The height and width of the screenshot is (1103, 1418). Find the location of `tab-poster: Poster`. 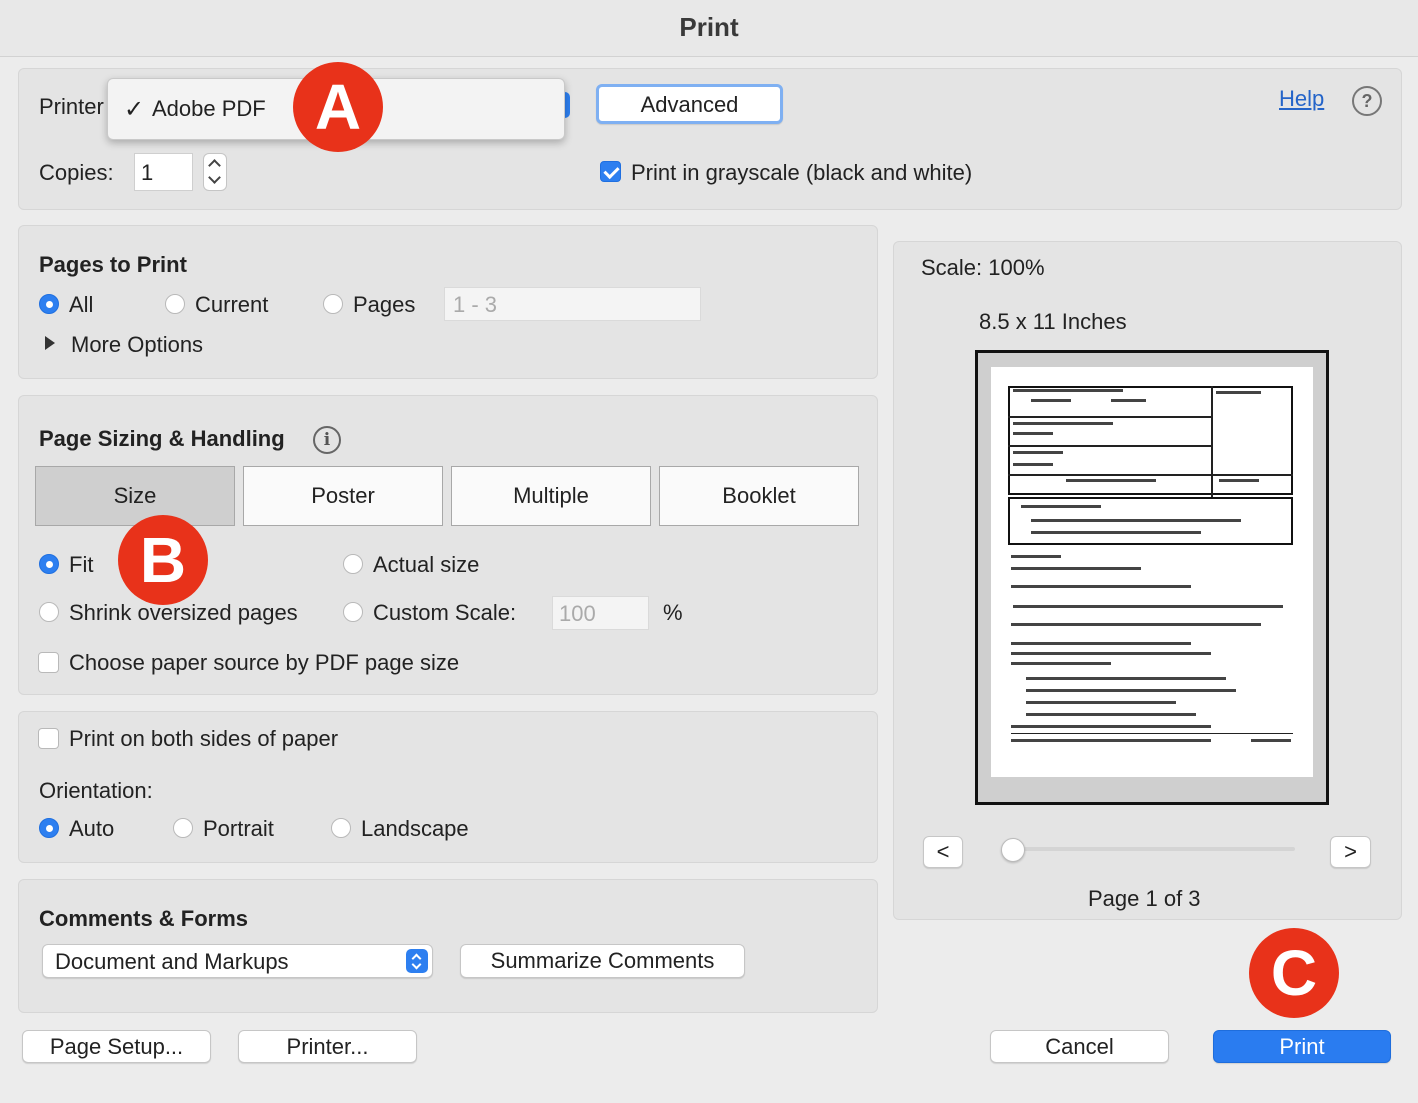

tab-poster: Poster is located at coordinates (343, 496).